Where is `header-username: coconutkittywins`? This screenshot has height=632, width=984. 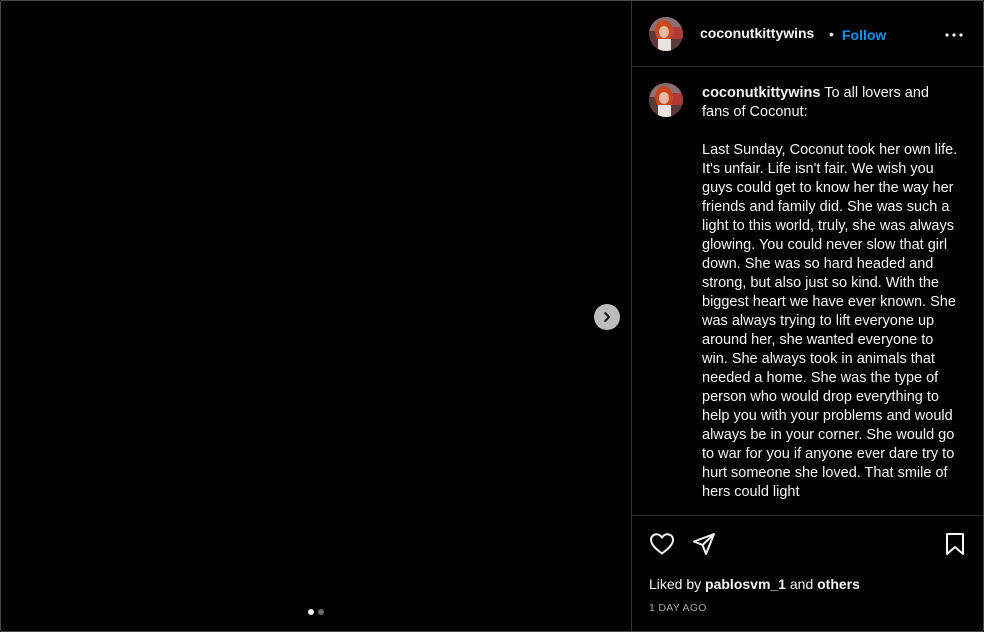 header-username: coconutkittywins is located at coordinates (757, 33).